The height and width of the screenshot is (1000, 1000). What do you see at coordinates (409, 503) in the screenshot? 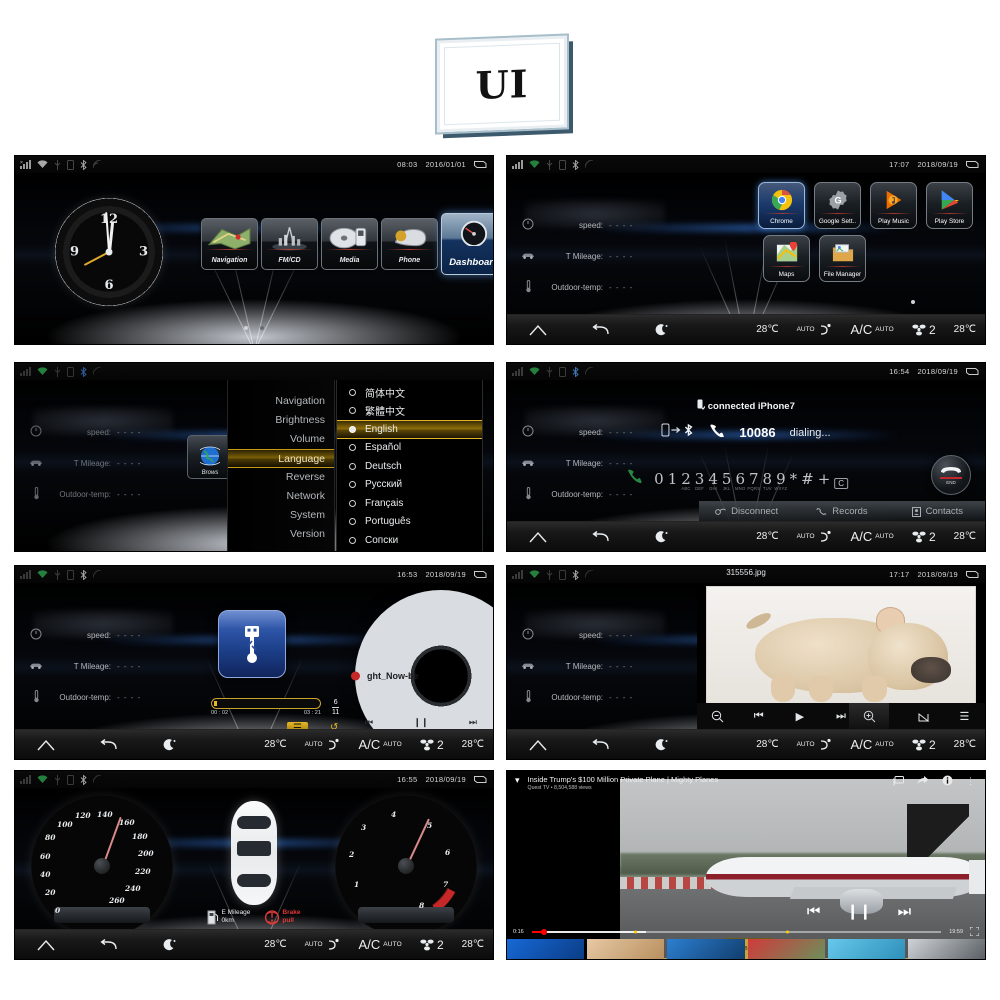
I see `language-option-francais: Français` at bounding box center [409, 503].